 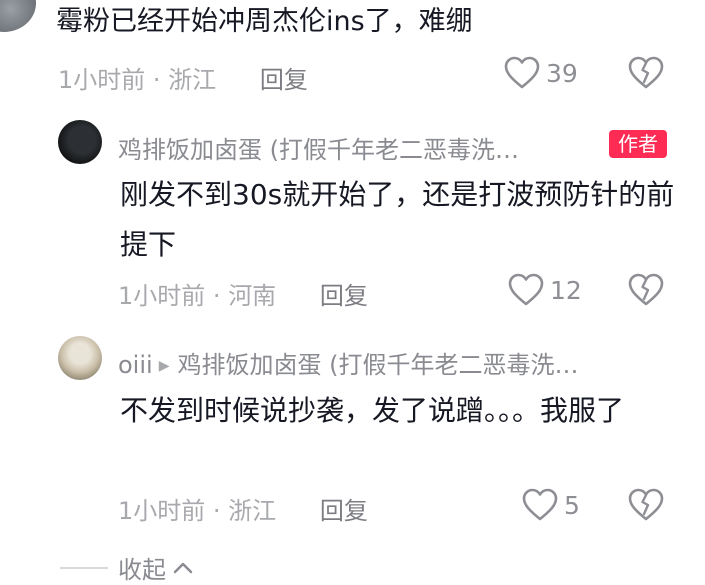 What do you see at coordinates (572, 505) in the screenshot?
I see `like-count: 5` at bounding box center [572, 505].